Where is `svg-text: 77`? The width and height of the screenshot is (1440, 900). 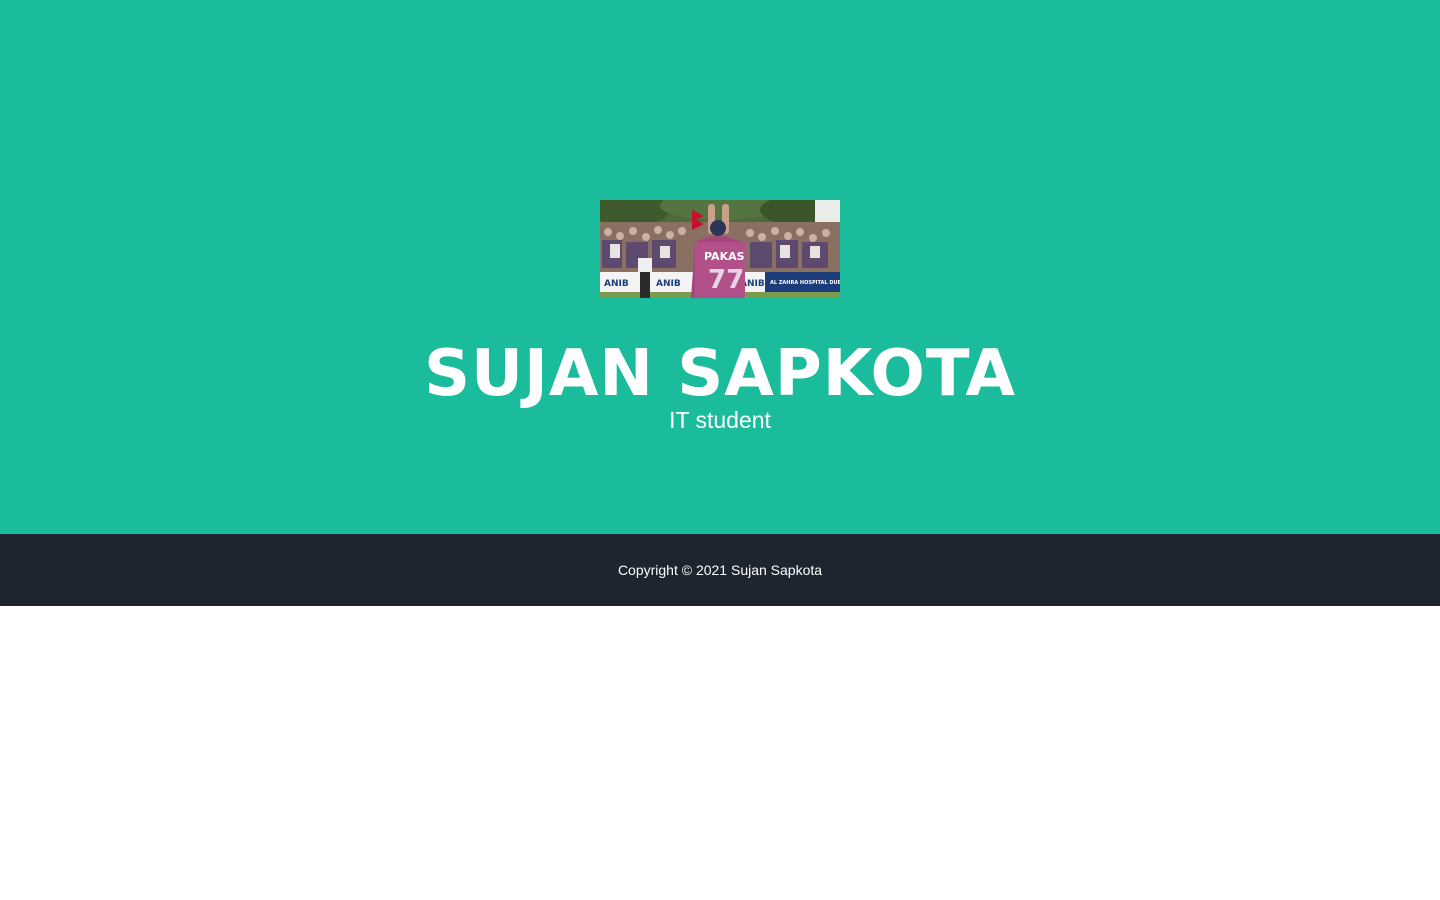 svg-text: 77 is located at coordinates (726, 280).